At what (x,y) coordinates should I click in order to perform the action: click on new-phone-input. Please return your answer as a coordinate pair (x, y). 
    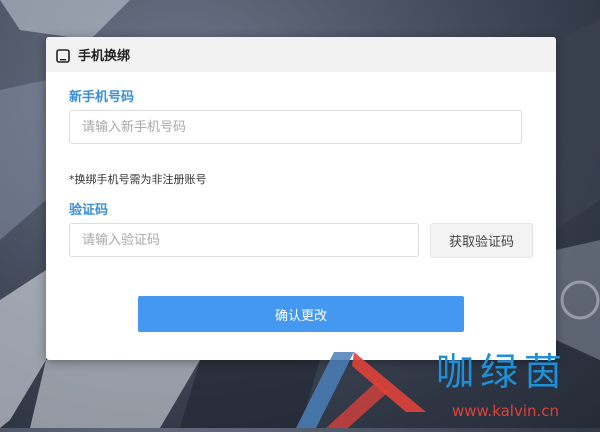
    Looking at the image, I should click on (295, 127).